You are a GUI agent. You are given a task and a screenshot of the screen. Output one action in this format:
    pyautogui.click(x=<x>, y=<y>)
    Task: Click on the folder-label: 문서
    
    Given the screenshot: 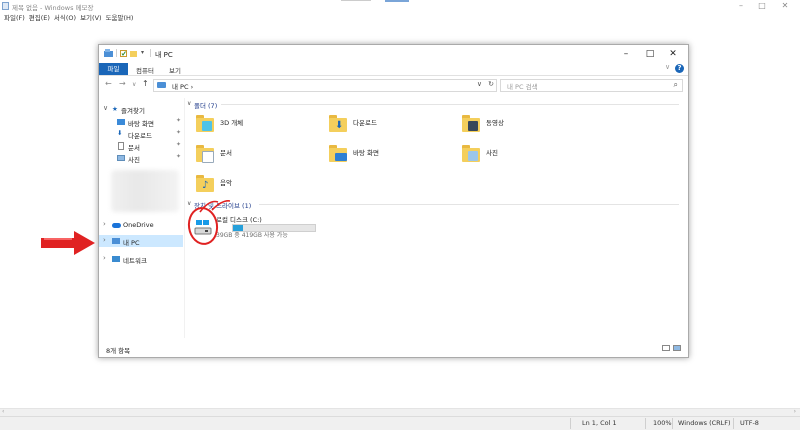 What is the action you would take?
    pyautogui.click(x=226, y=153)
    